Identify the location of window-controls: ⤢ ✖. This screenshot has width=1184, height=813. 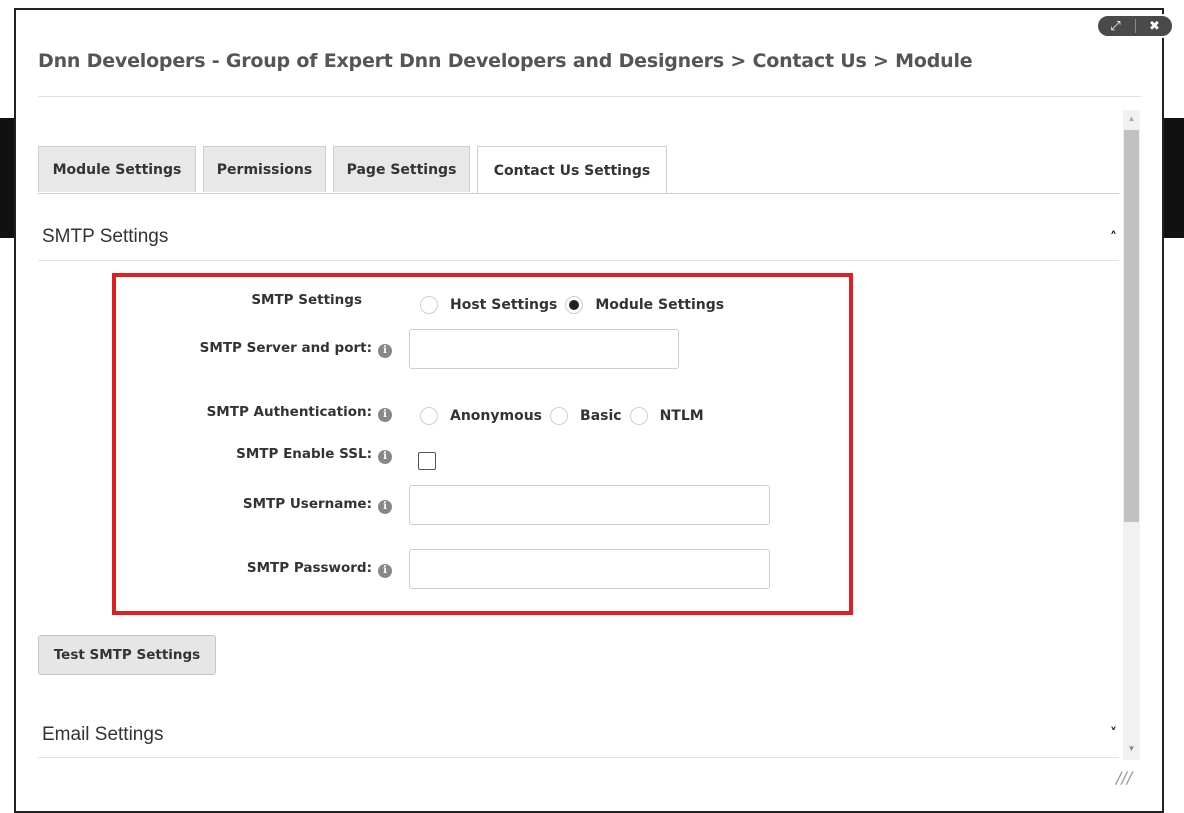
(1135, 26).